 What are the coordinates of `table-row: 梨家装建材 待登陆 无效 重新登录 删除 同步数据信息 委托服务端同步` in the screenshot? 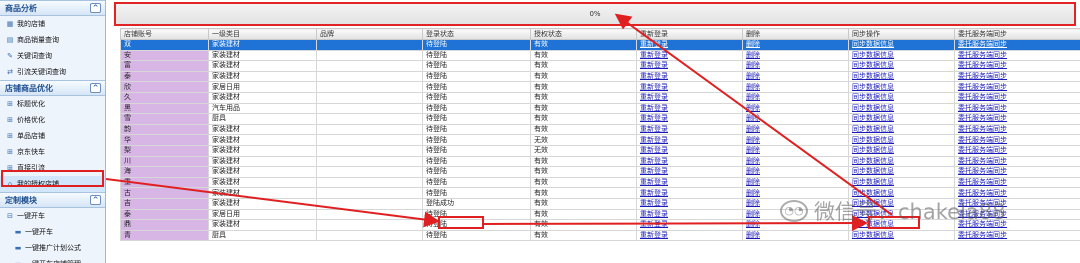 It's located at (600, 150).